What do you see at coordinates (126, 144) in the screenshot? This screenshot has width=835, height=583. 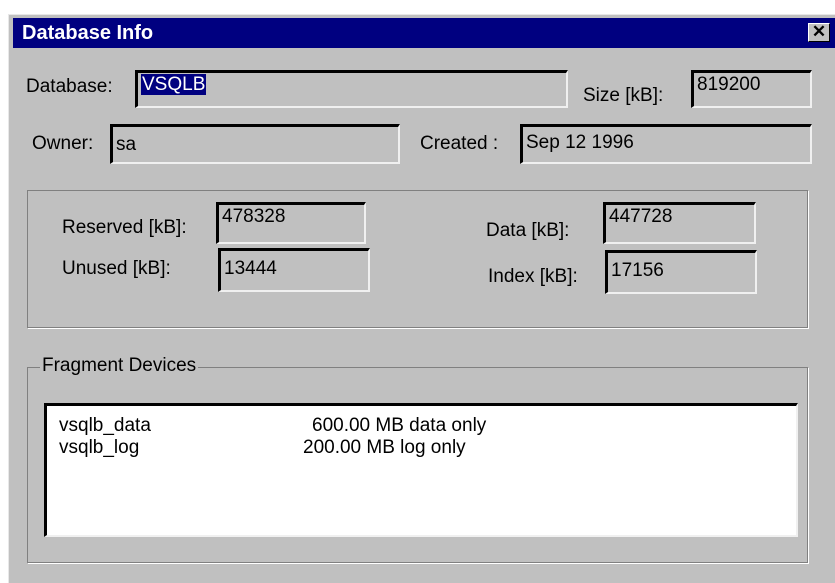 I see `owner-value: sa` at bounding box center [126, 144].